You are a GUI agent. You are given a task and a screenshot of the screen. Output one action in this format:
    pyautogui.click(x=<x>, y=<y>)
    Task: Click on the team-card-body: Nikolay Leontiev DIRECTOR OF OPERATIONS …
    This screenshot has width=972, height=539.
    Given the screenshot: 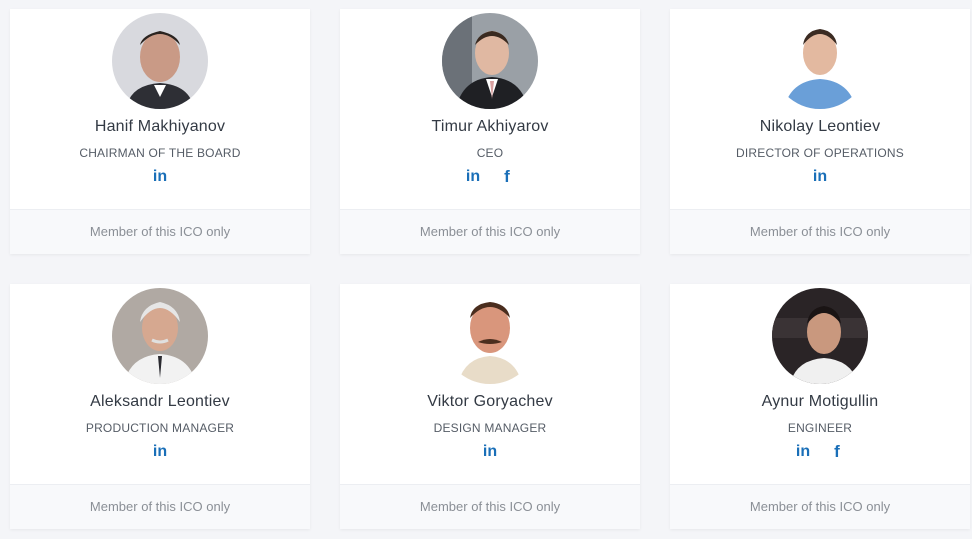 What is the action you would take?
    pyautogui.click(x=820, y=109)
    